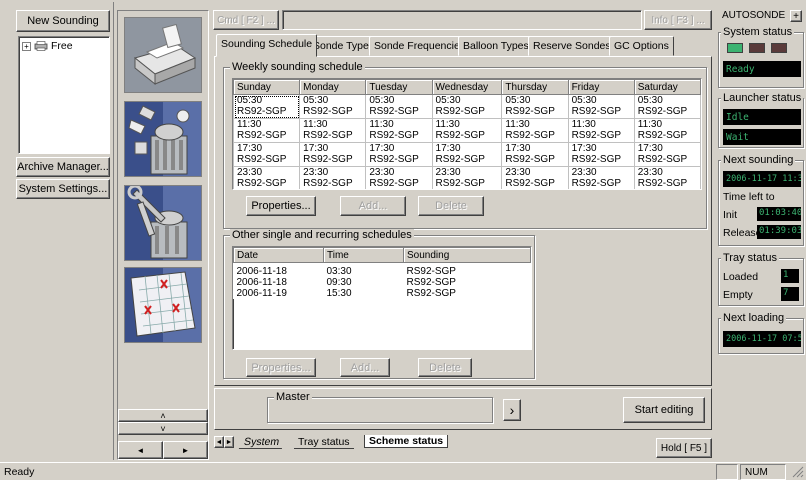  Describe the element at coordinates (333, 87) in the screenshot. I see `weekly-header-1: Monday` at that location.